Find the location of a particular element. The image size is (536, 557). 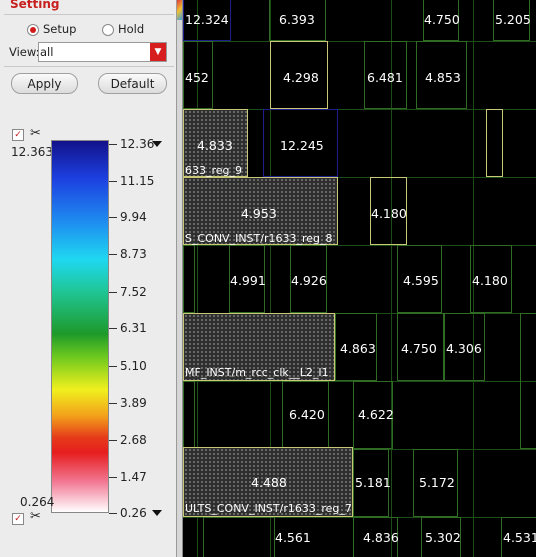

legend-tick-label: 5.10 is located at coordinates (133, 366).